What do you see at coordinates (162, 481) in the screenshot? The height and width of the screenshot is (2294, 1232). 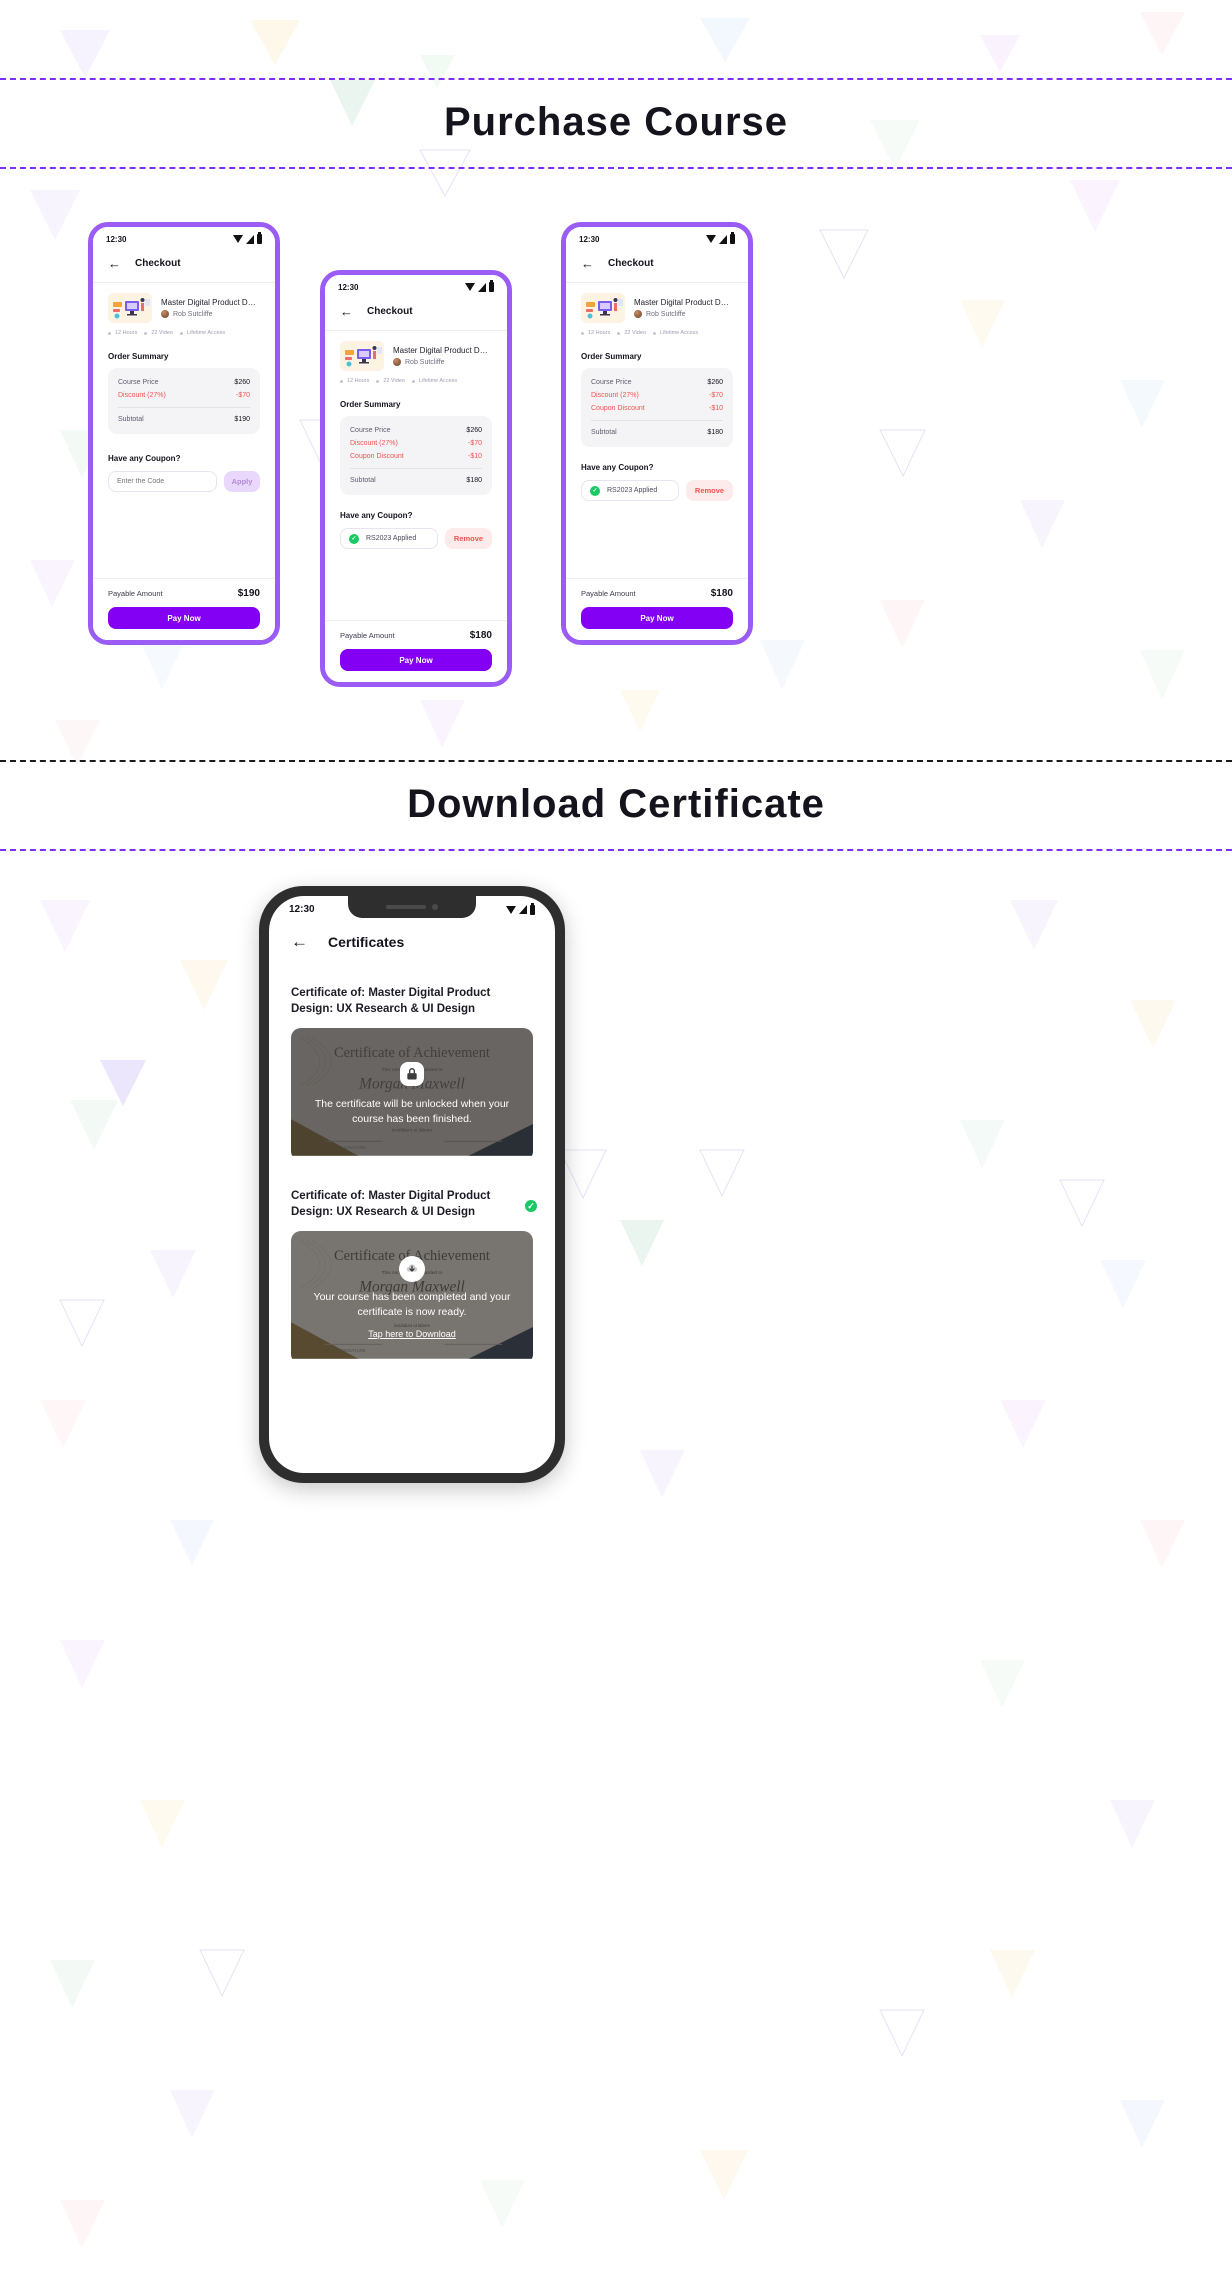 I see `coupon-input` at bounding box center [162, 481].